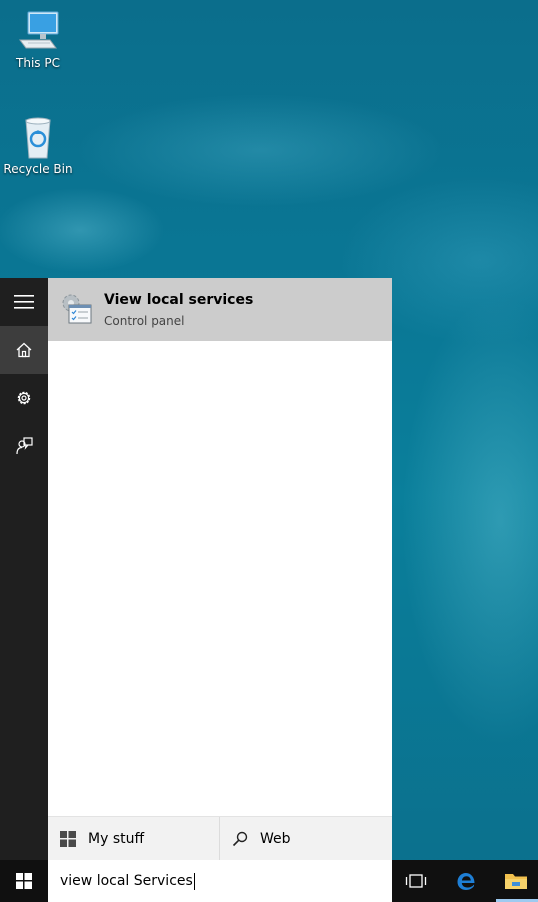 The height and width of the screenshot is (902, 538). What do you see at coordinates (24, 569) in the screenshot?
I see `start-left-rail` at bounding box center [24, 569].